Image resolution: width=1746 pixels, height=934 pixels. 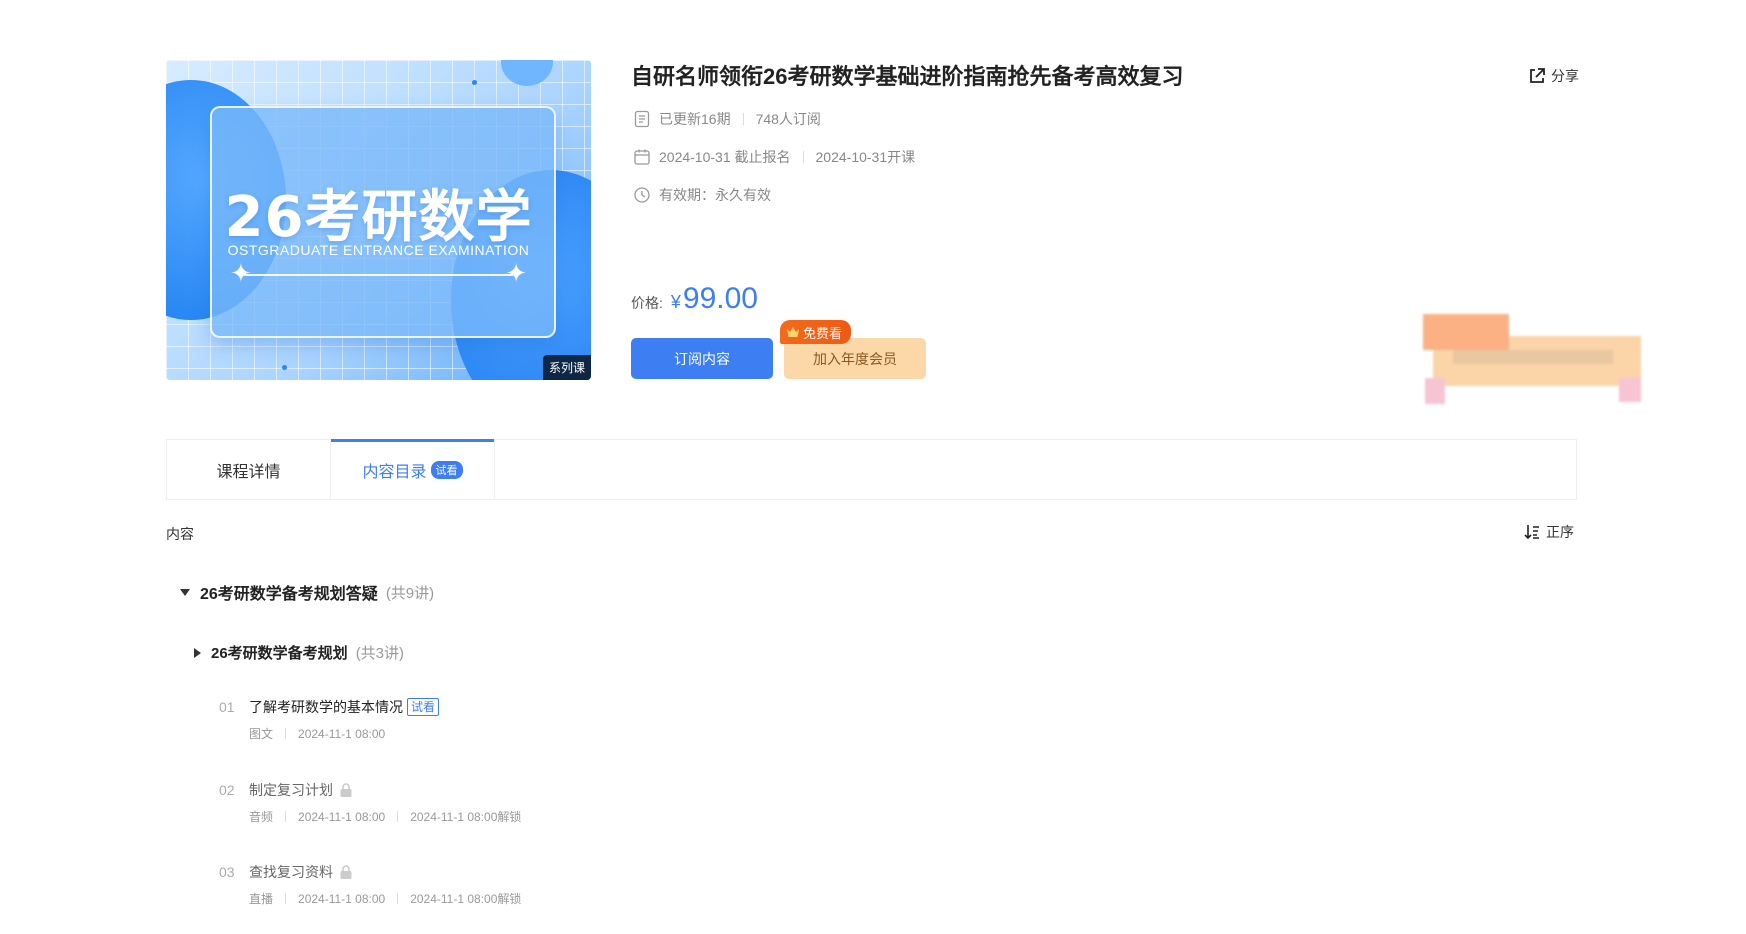 What do you see at coordinates (855, 358) in the screenshot?
I see `join-vip-button: 加入年度会员` at bounding box center [855, 358].